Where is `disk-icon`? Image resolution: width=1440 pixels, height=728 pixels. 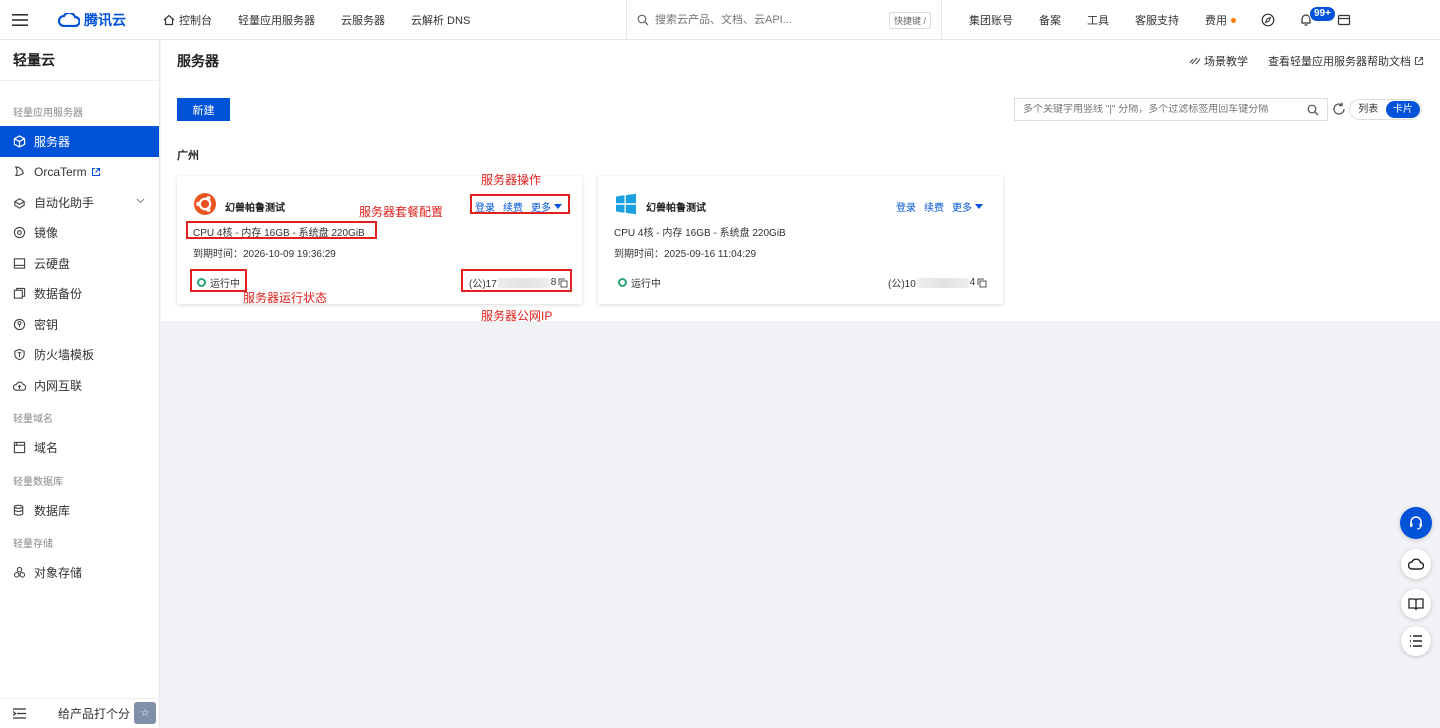 disk-icon is located at coordinates (19, 263).